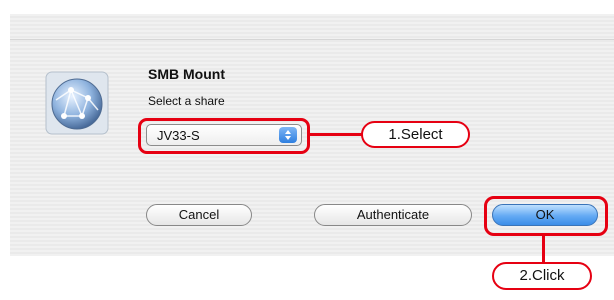  Describe the element at coordinates (546, 216) in the screenshot. I see `ok-highlight-frame` at that location.